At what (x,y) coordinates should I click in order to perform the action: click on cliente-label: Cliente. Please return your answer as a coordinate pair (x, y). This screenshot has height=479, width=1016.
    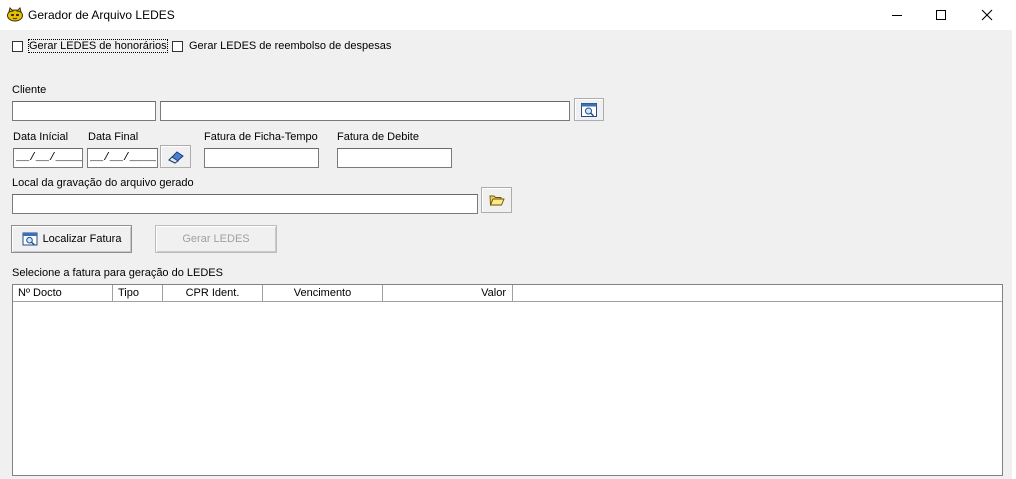
    Looking at the image, I should click on (29, 90).